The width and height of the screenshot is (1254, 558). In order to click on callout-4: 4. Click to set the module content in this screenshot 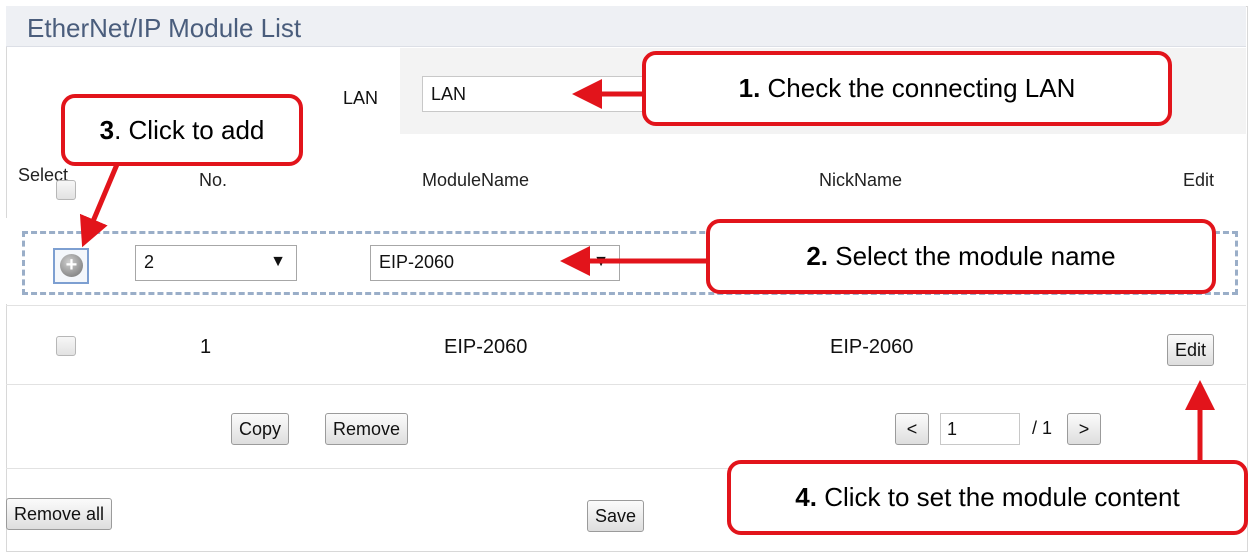, I will do `click(987, 497)`.